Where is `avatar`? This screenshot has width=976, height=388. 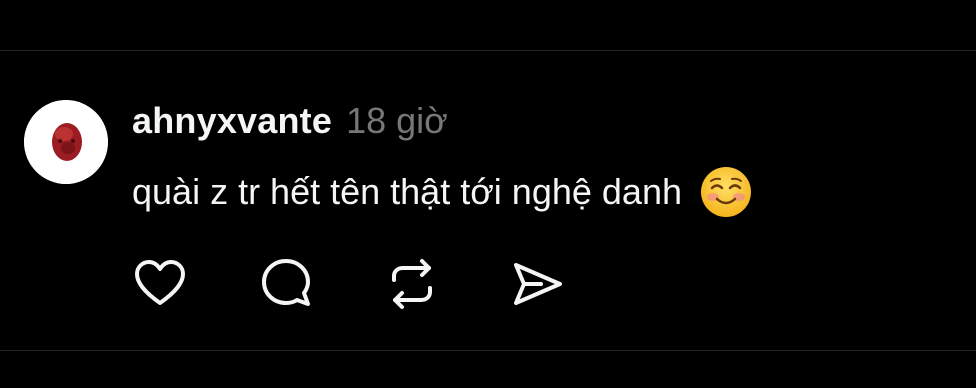 avatar is located at coordinates (66, 142).